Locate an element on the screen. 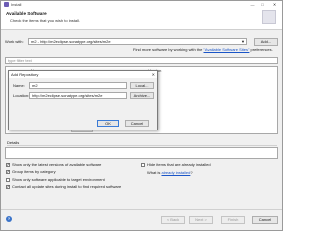  group-by-category-label: Group items by category is located at coordinates (34, 171).